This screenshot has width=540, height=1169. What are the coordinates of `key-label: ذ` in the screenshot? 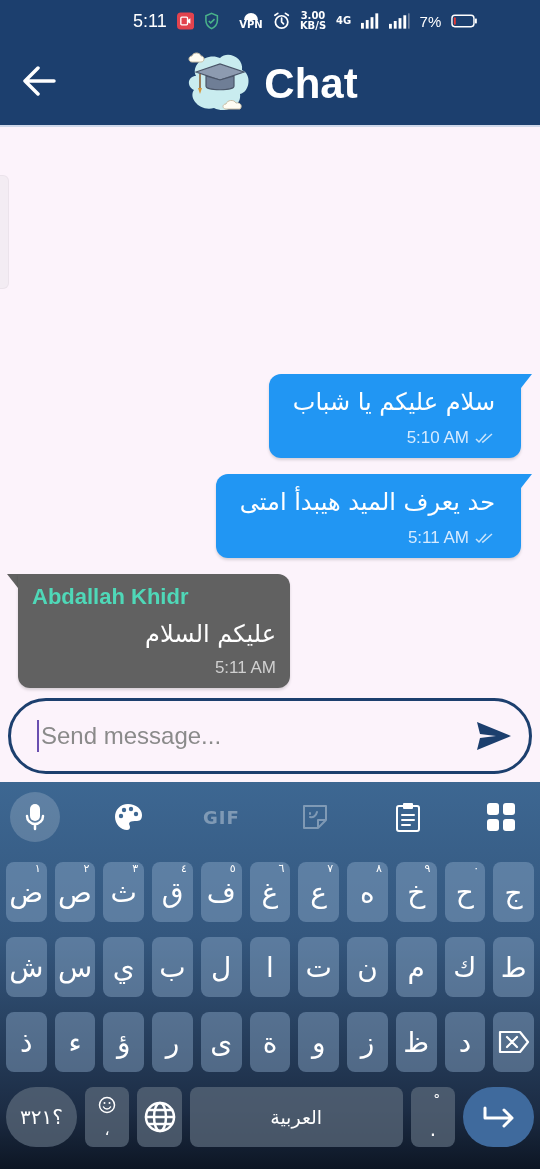 It's located at (26, 1042).